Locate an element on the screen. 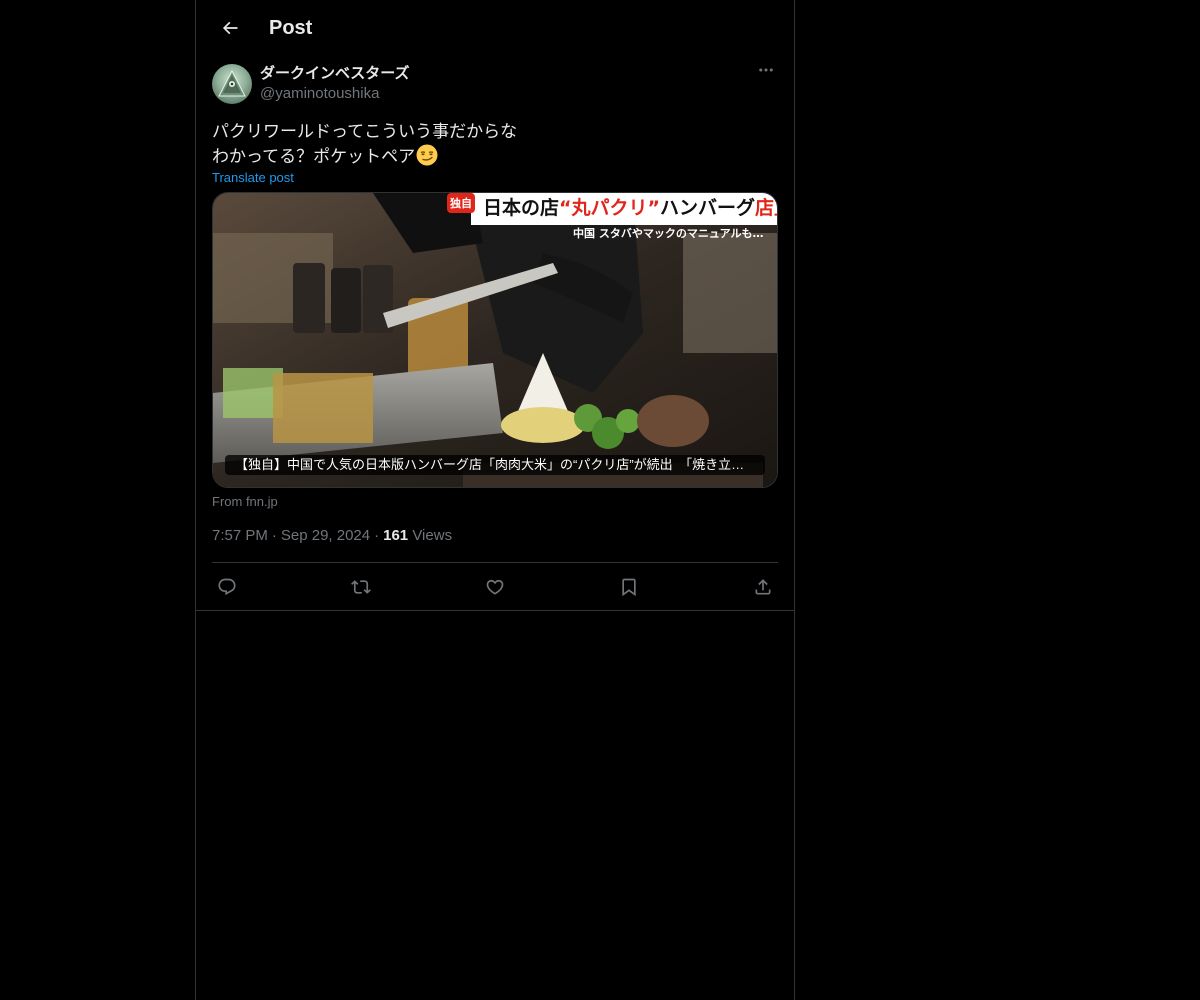 Image resolution: width=1200 pixels, height=1000 pixels. back-button is located at coordinates (230, 28).